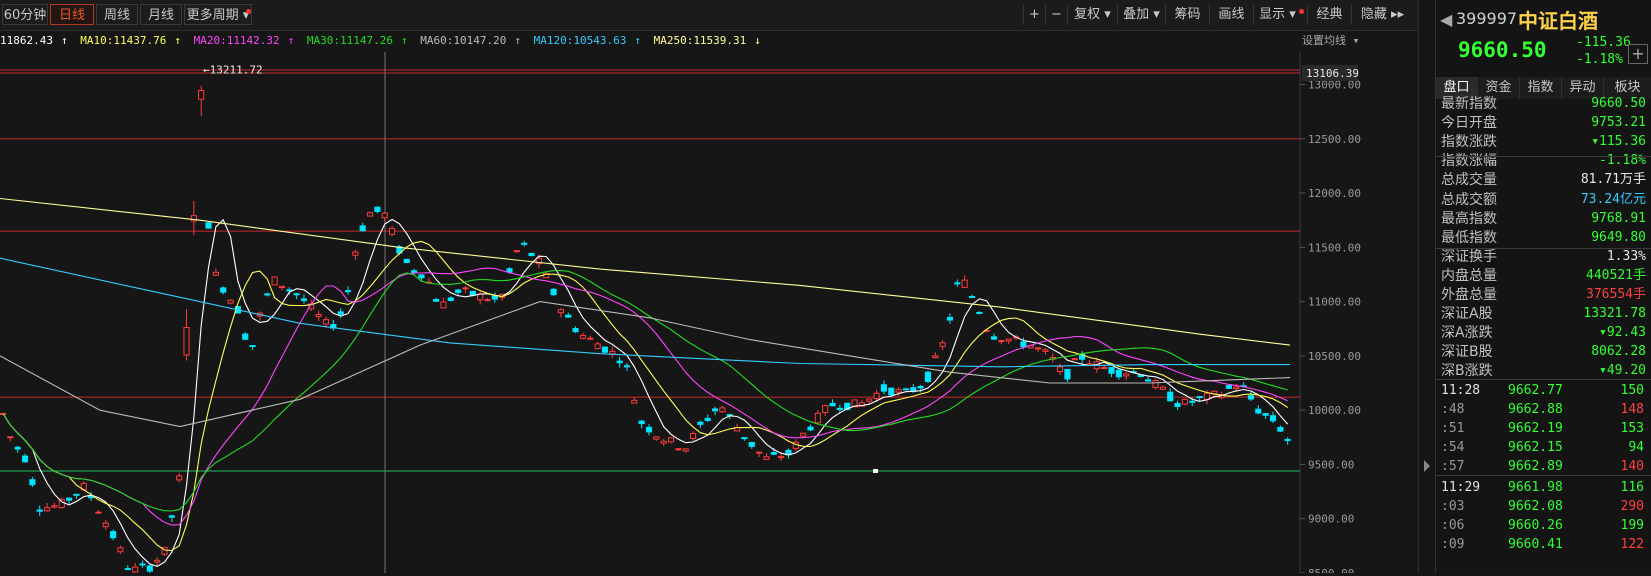 The width and height of the screenshot is (1651, 576). I want to click on tick-price: 9661.98, so click(1535, 487).